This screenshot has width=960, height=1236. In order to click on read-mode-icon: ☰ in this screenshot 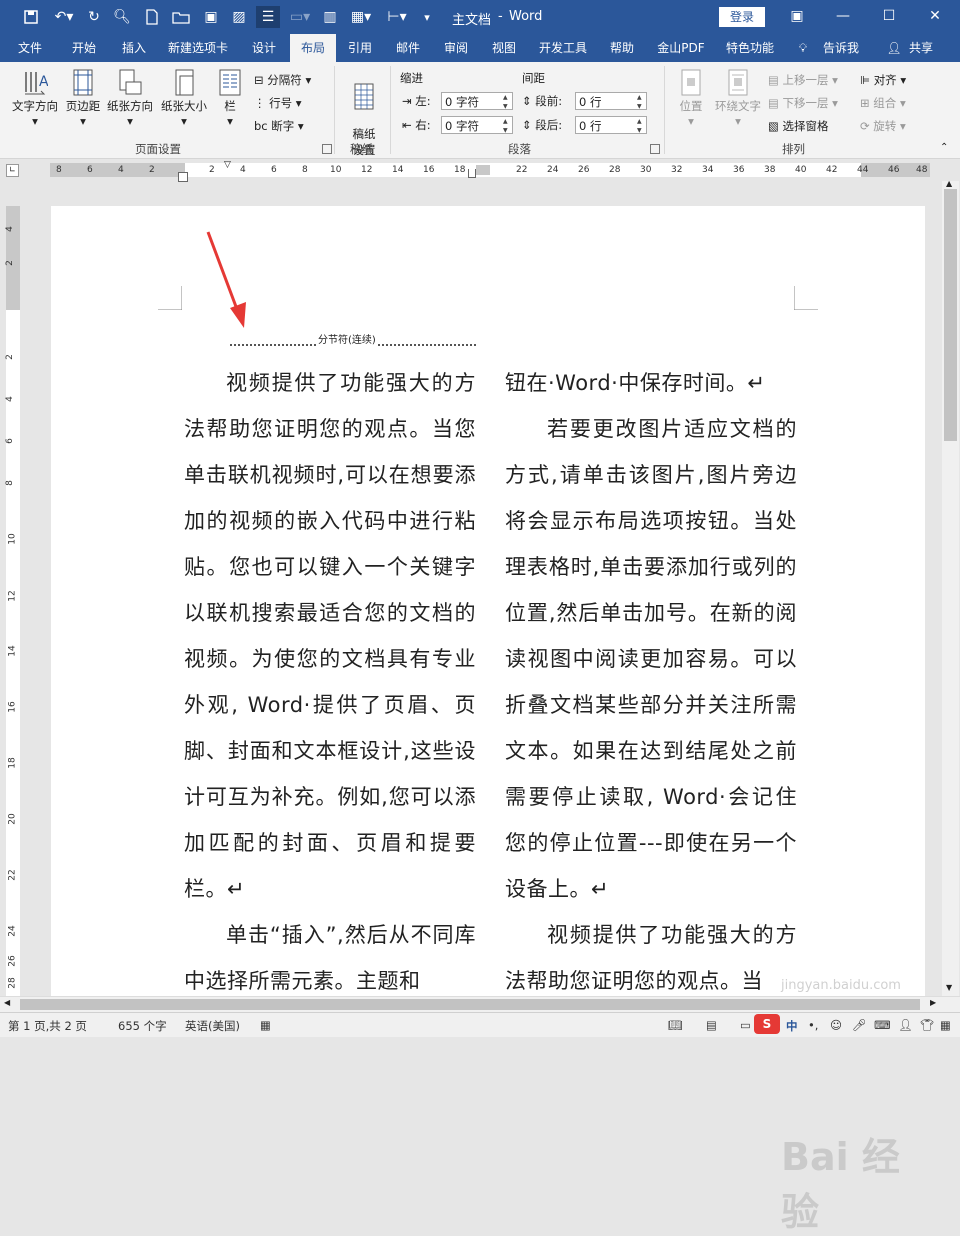, I will do `click(268, 17)`.